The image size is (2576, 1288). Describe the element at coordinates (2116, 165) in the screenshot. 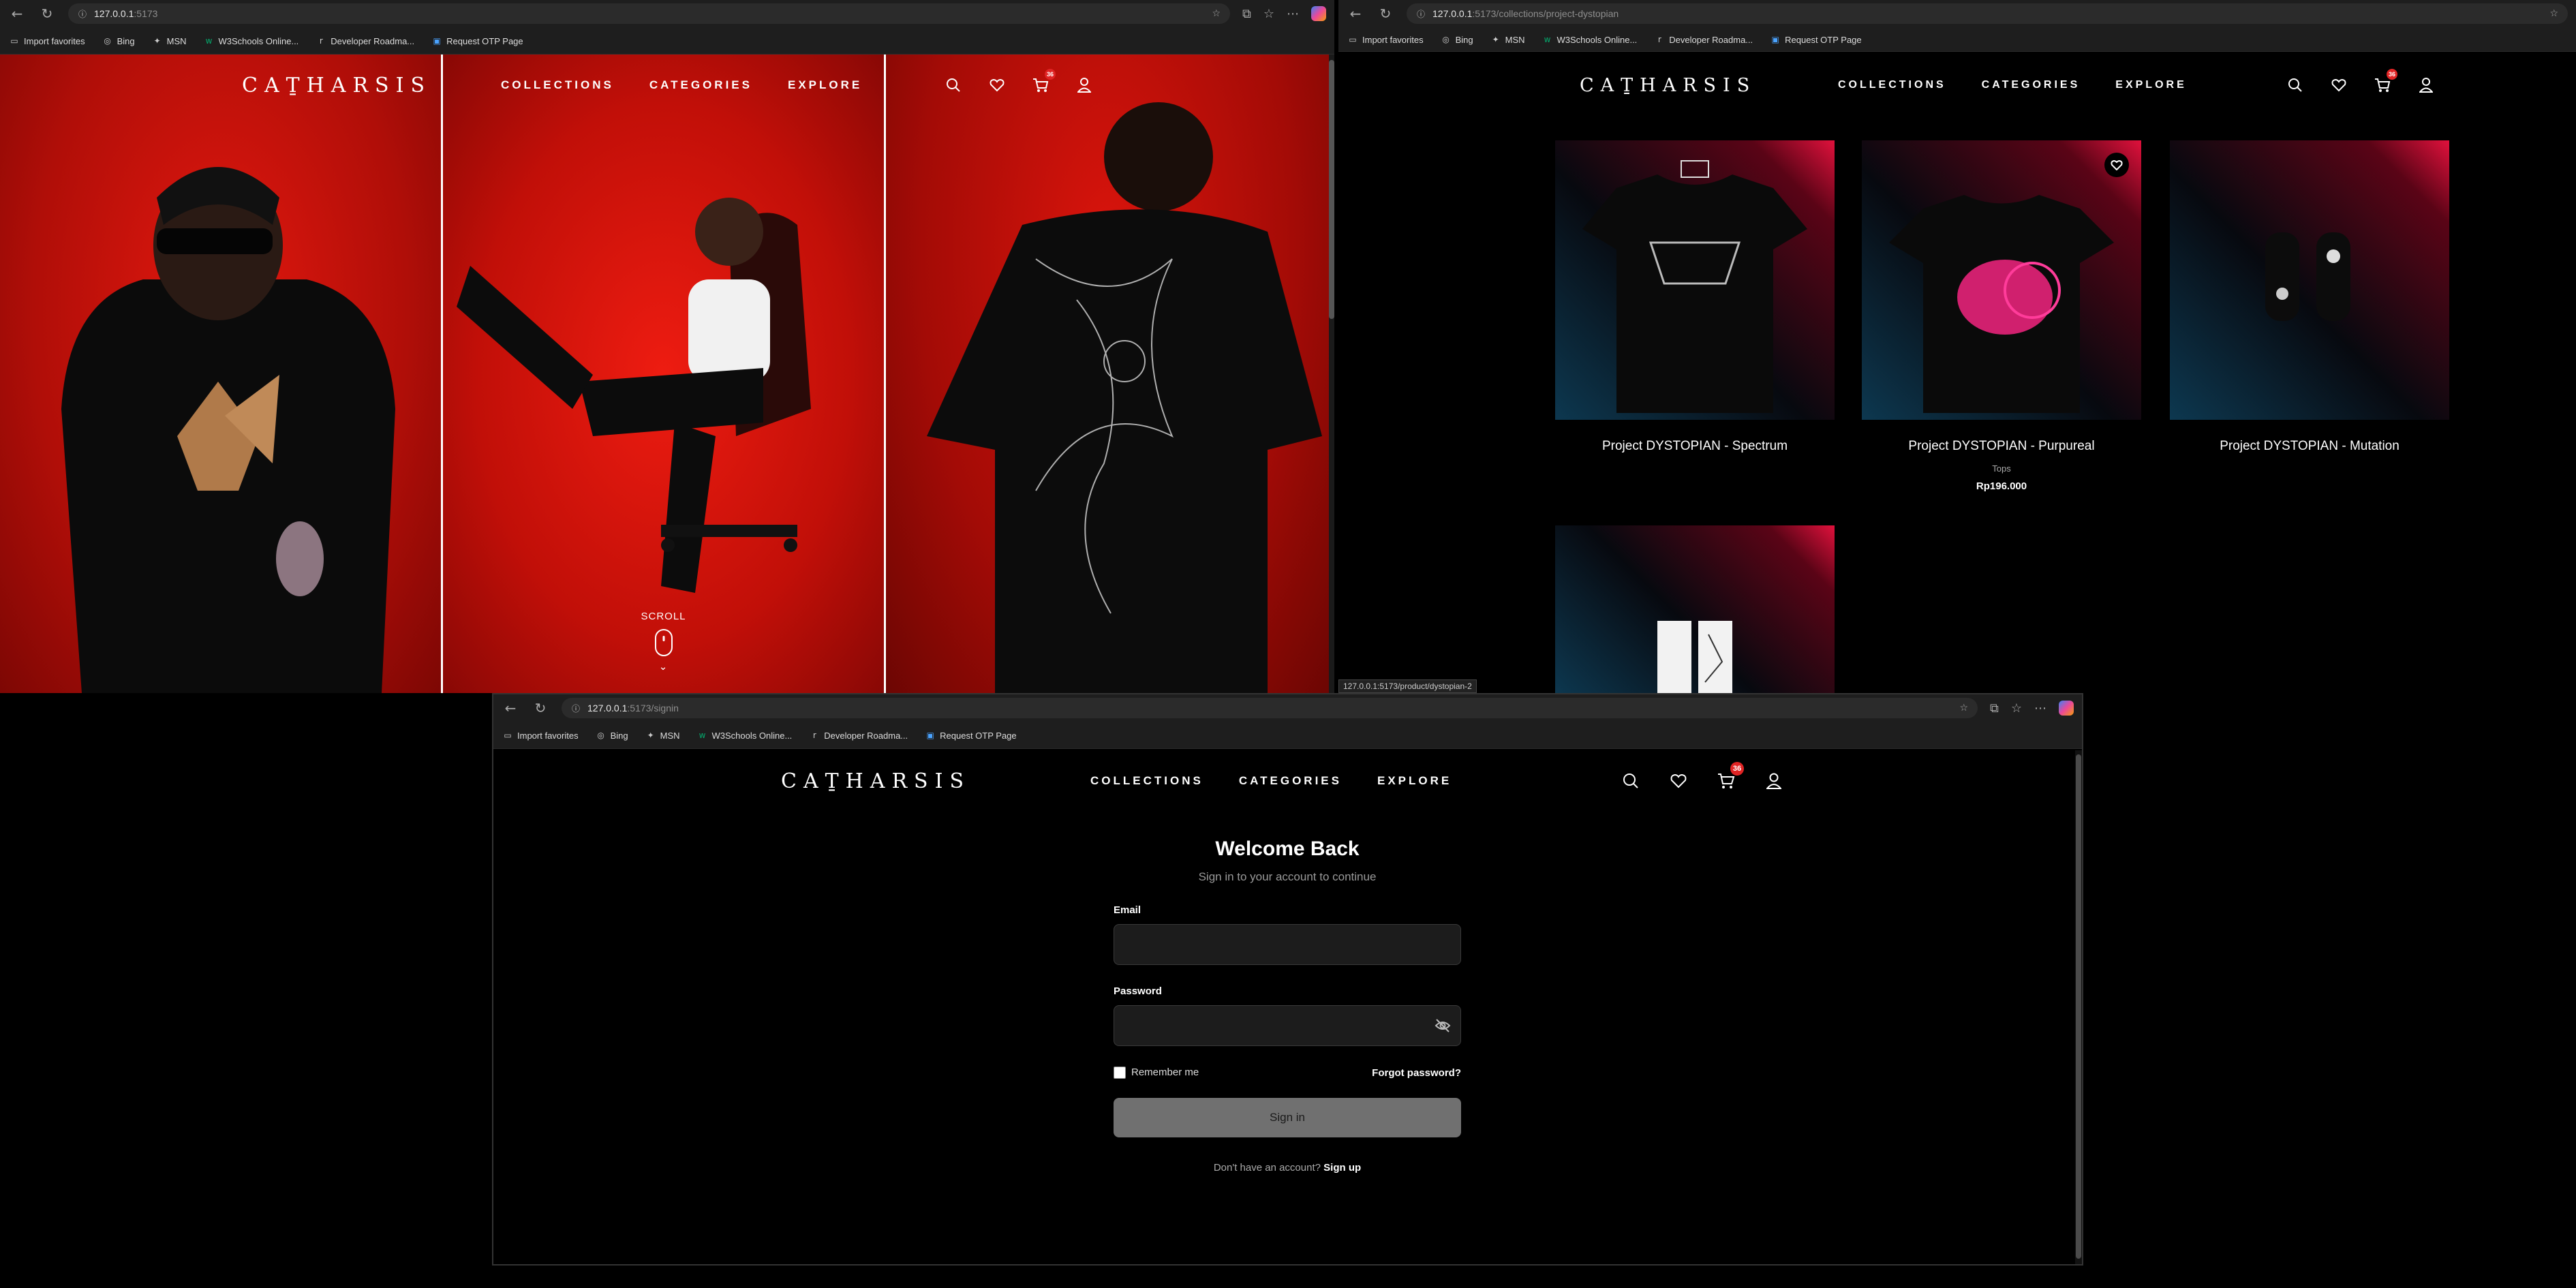

I see `wishlist-button` at that location.